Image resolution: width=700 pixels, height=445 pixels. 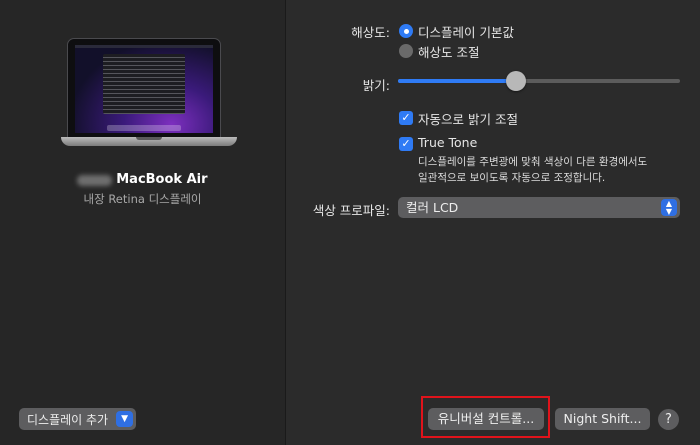 I want to click on resolution-label: 해상도:, so click(x=370, y=32).